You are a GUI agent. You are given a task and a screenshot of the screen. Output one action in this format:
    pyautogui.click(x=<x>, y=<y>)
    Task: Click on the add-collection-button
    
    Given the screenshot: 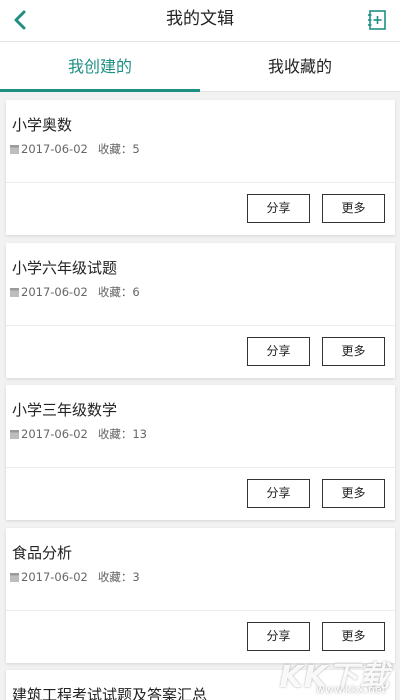 What is the action you would take?
    pyautogui.click(x=377, y=20)
    